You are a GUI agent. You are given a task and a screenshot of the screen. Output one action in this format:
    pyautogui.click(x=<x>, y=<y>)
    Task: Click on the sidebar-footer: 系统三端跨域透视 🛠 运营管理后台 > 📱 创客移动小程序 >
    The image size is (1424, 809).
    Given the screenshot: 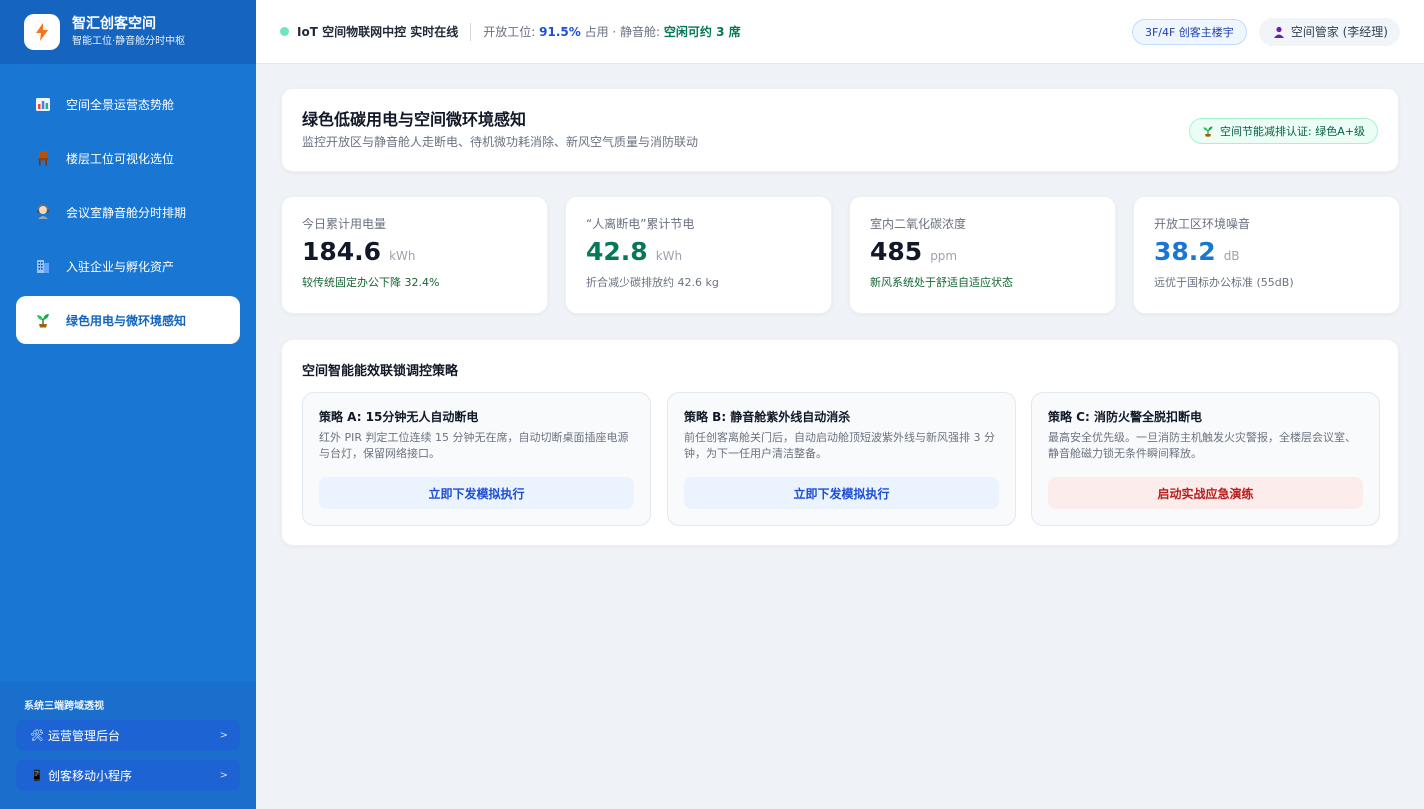 What is the action you would take?
    pyautogui.click(x=128, y=745)
    